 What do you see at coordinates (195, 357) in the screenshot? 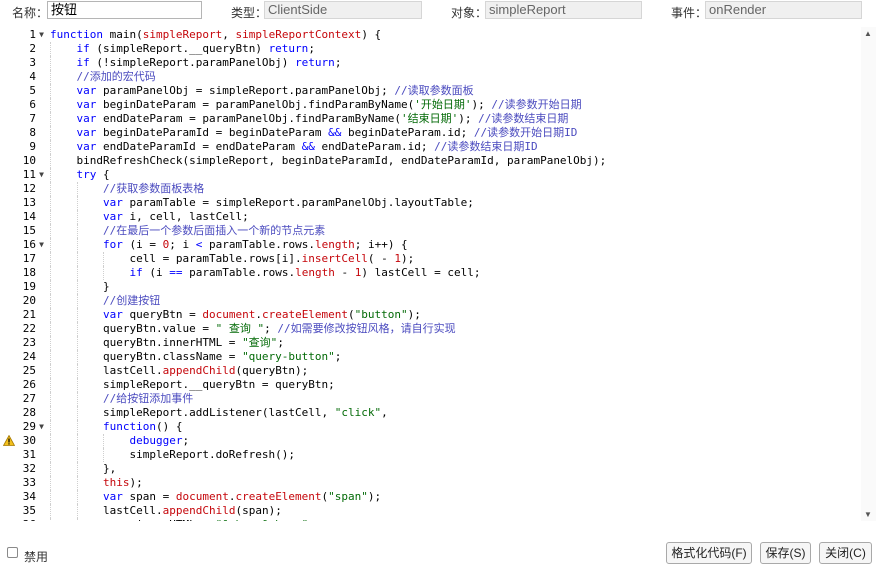
I see `code-line: queryBtn.className = "query-button";` at bounding box center [195, 357].